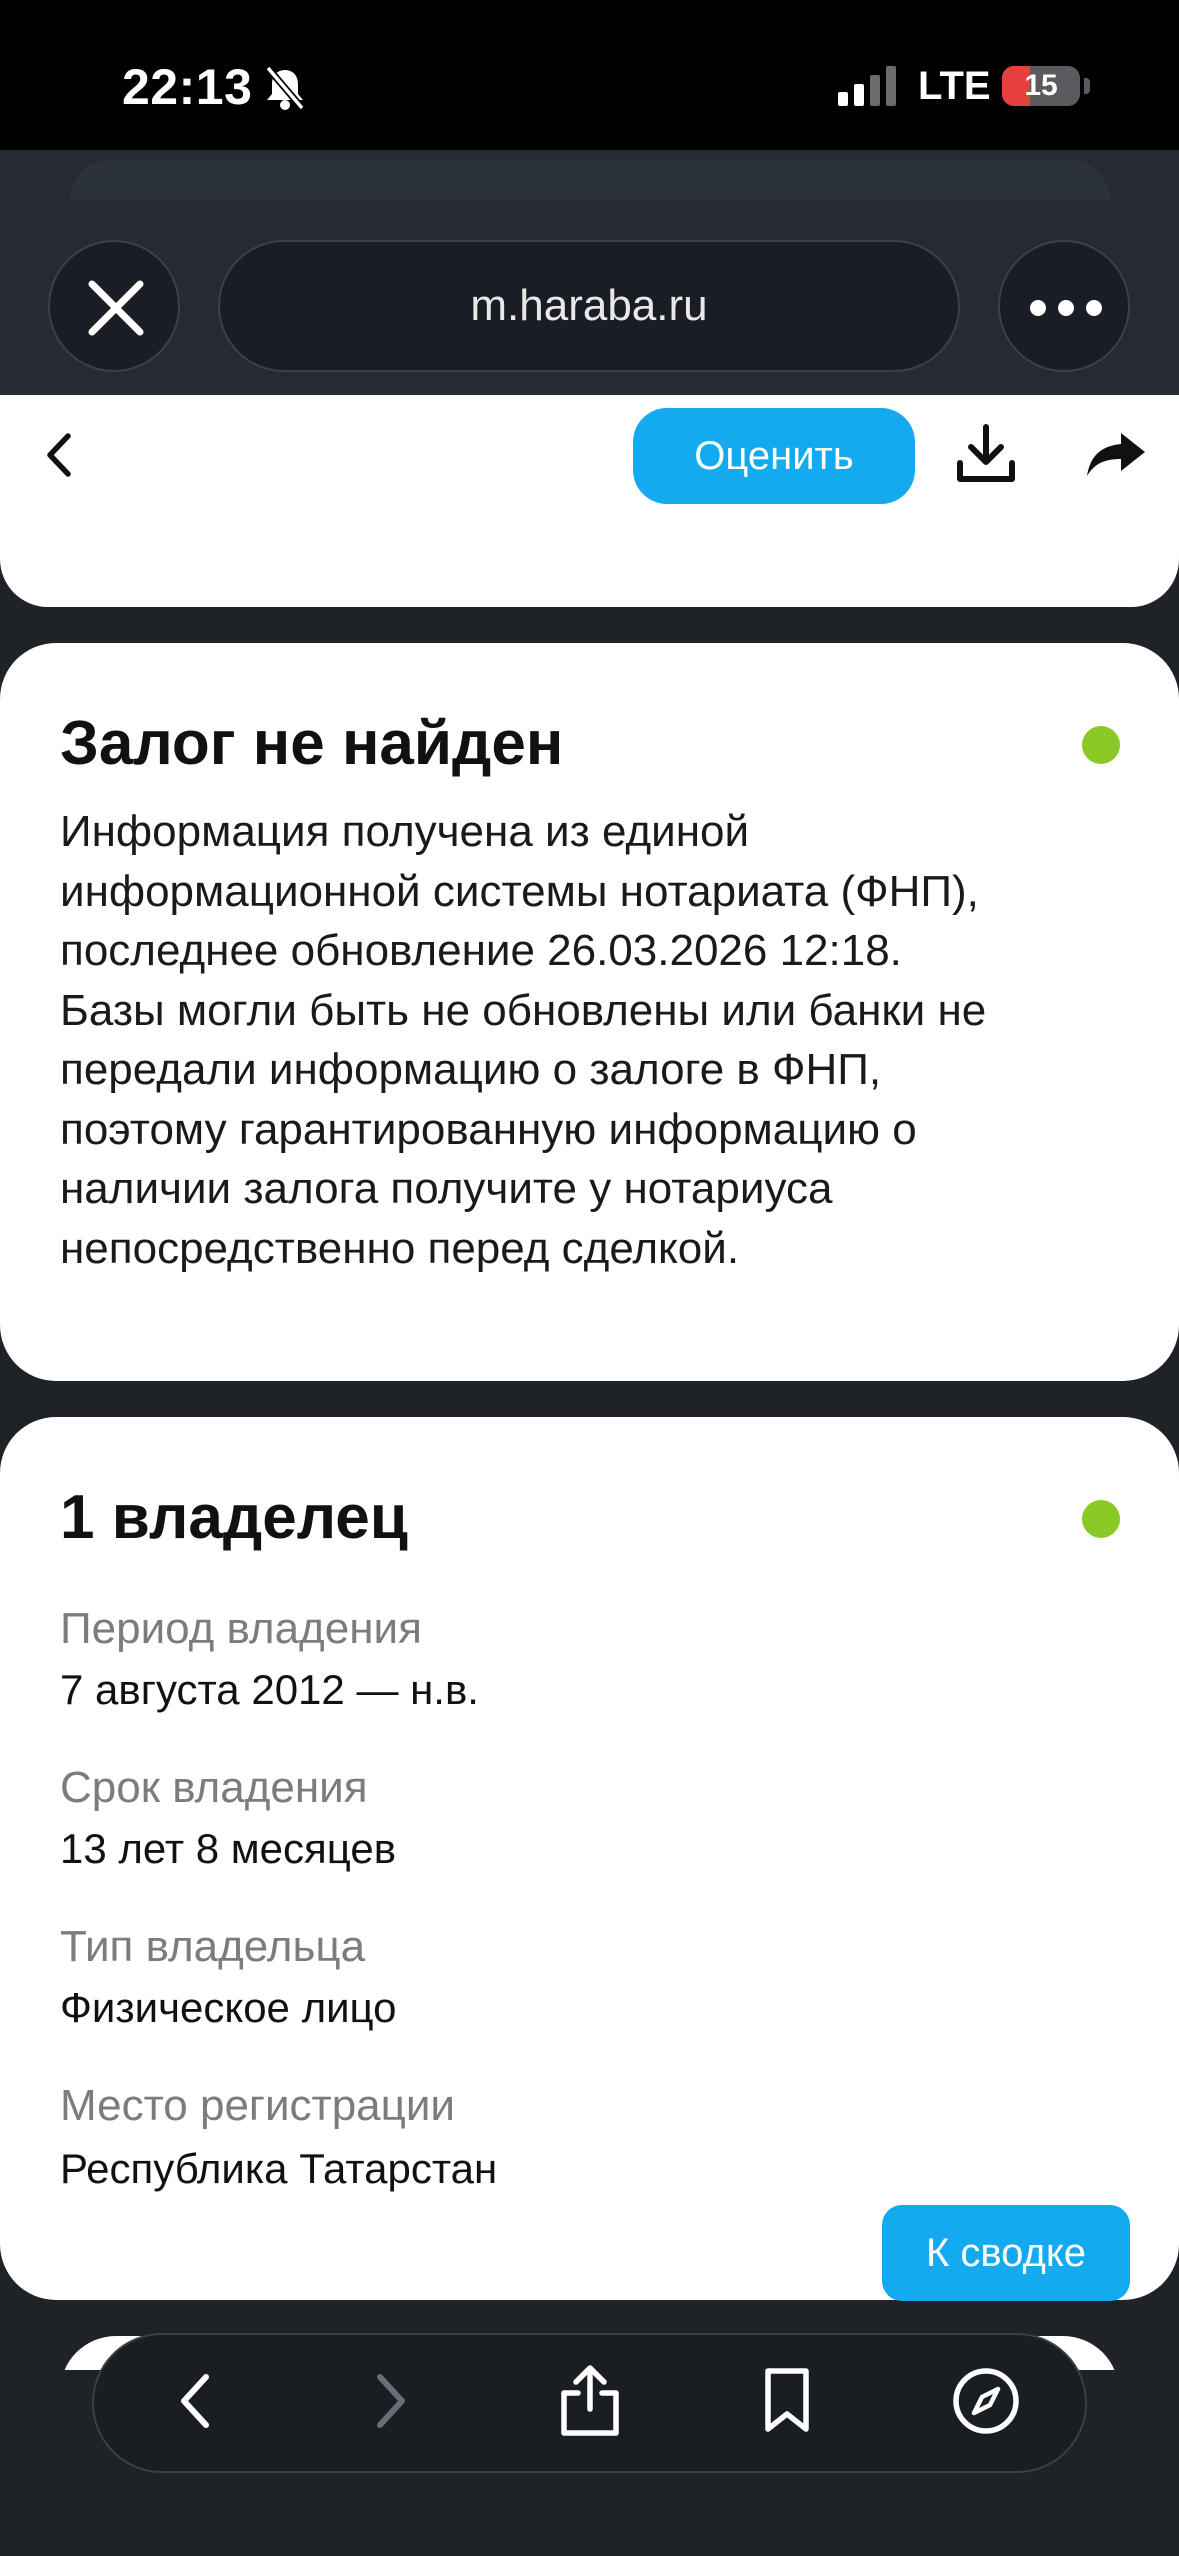 This screenshot has width=1179, height=2556. What do you see at coordinates (519, 891) in the screenshot?
I see `pledge-line: информационной системы нотариата (ФНП),` at bounding box center [519, 891].